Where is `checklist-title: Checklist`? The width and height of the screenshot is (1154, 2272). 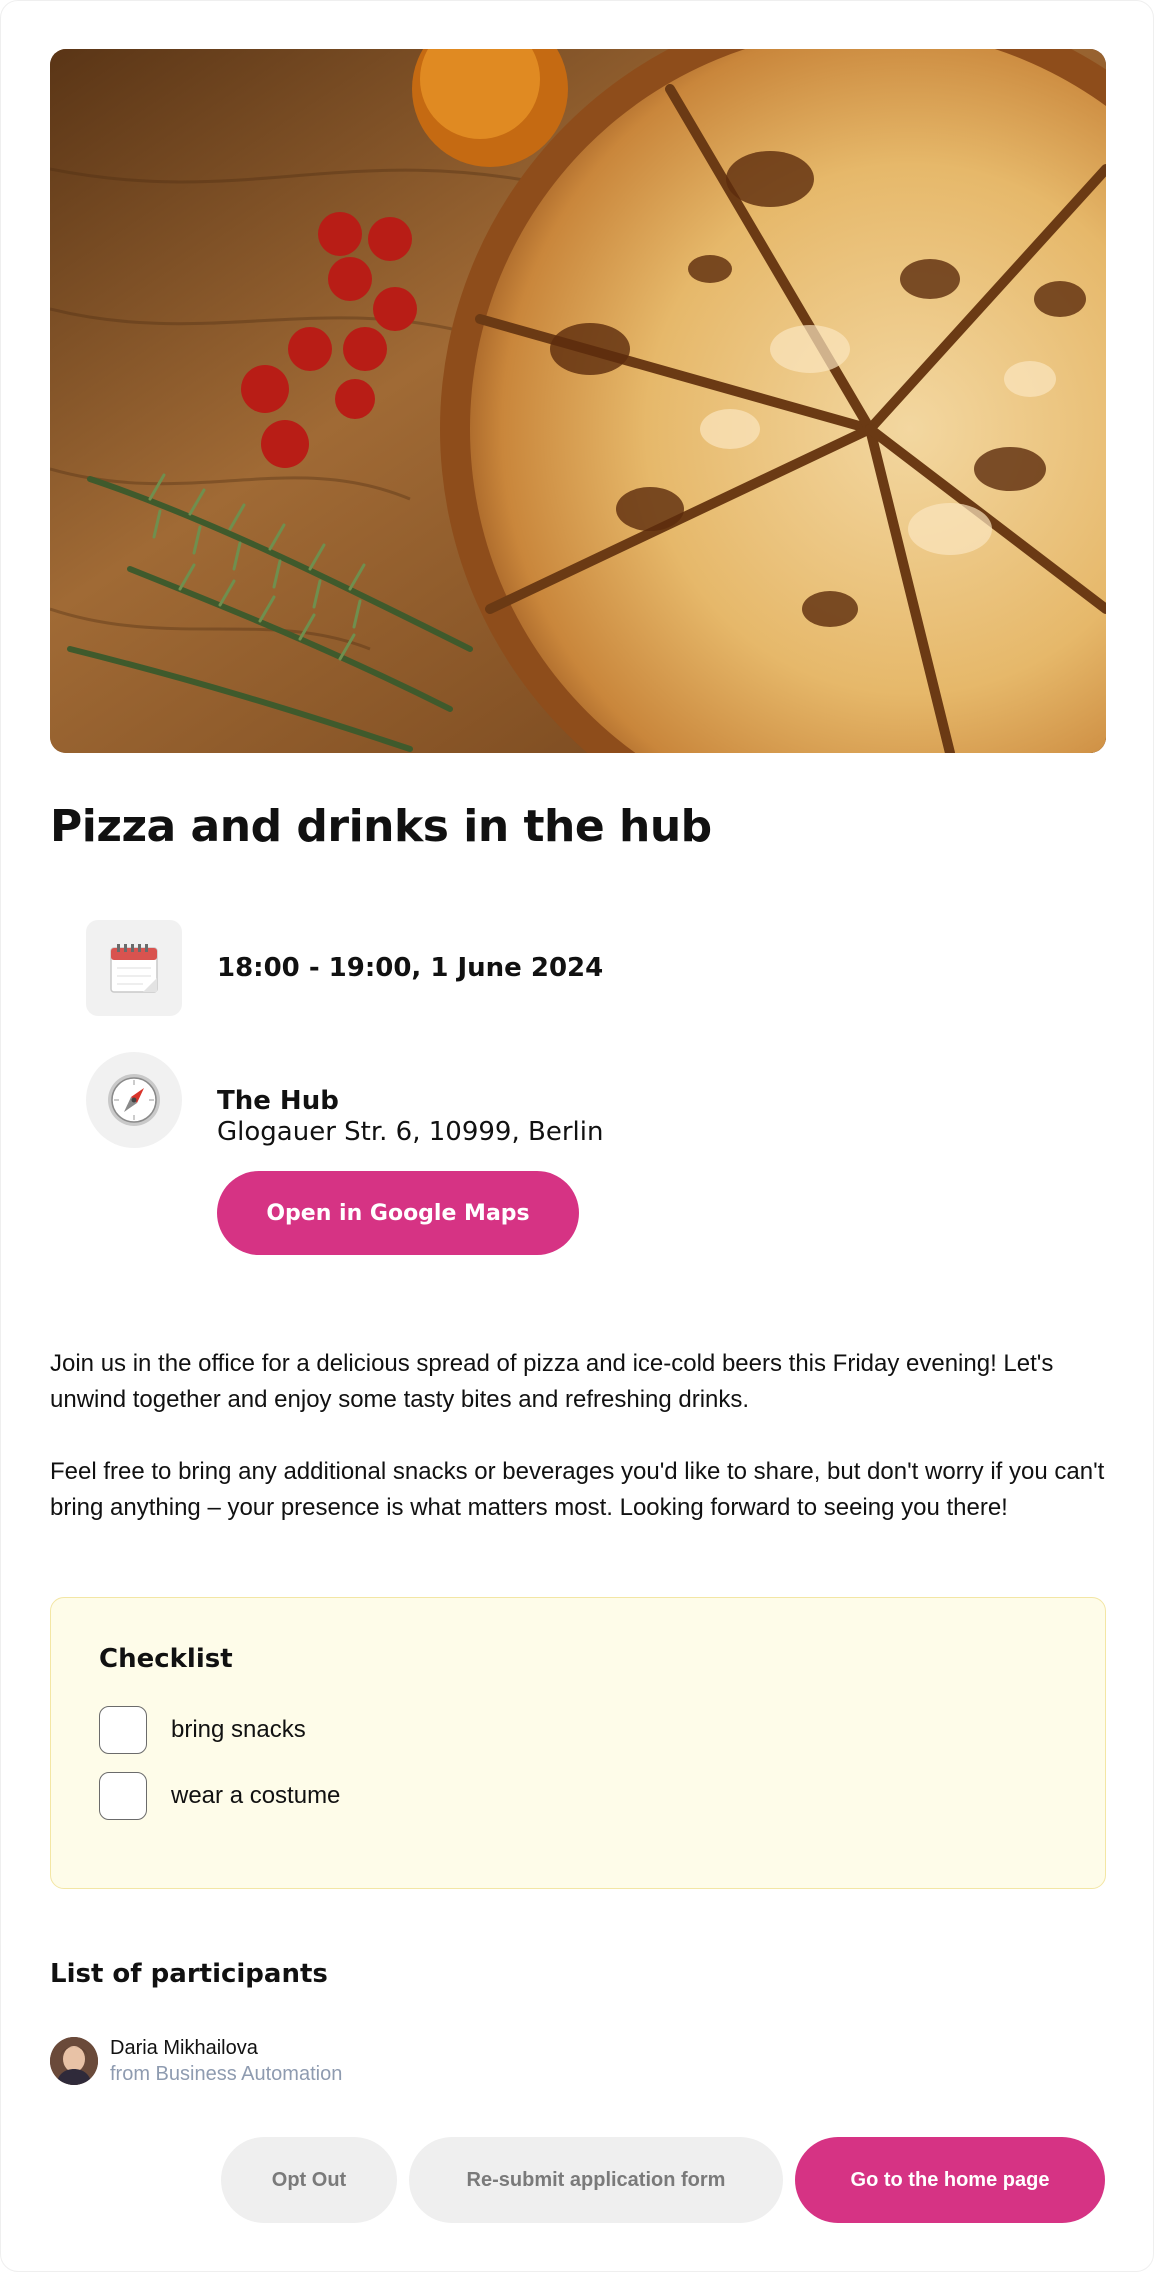 checklist-title: Checklist is located at coordinates (166, 1659).